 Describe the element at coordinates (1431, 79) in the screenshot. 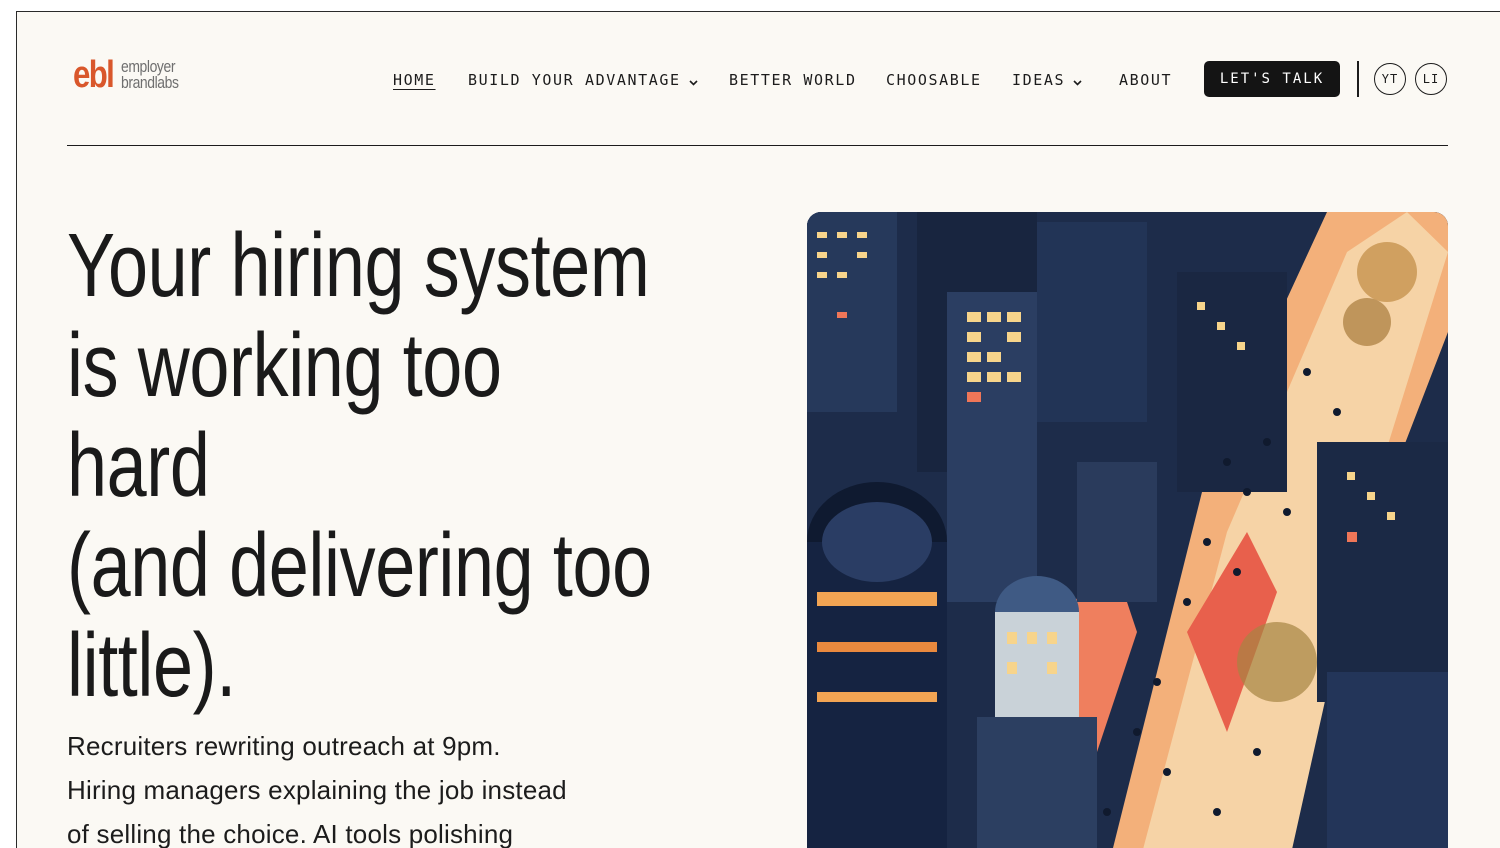

I see `linkedin-link: LI` at that location.